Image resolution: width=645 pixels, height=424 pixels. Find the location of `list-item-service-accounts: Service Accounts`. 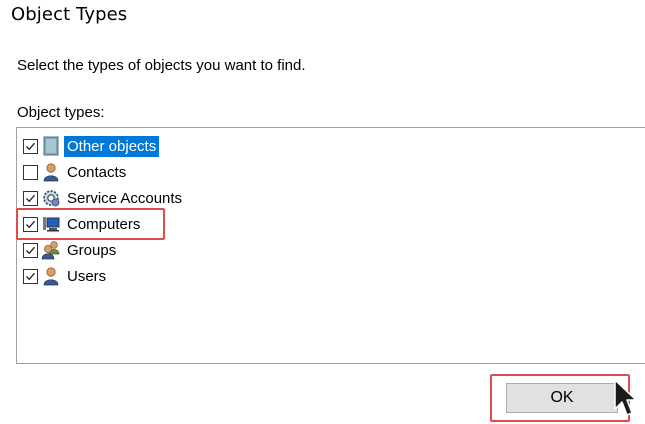

list-item-service-accounts: Service Accounts is located at coordinates (104, 198).